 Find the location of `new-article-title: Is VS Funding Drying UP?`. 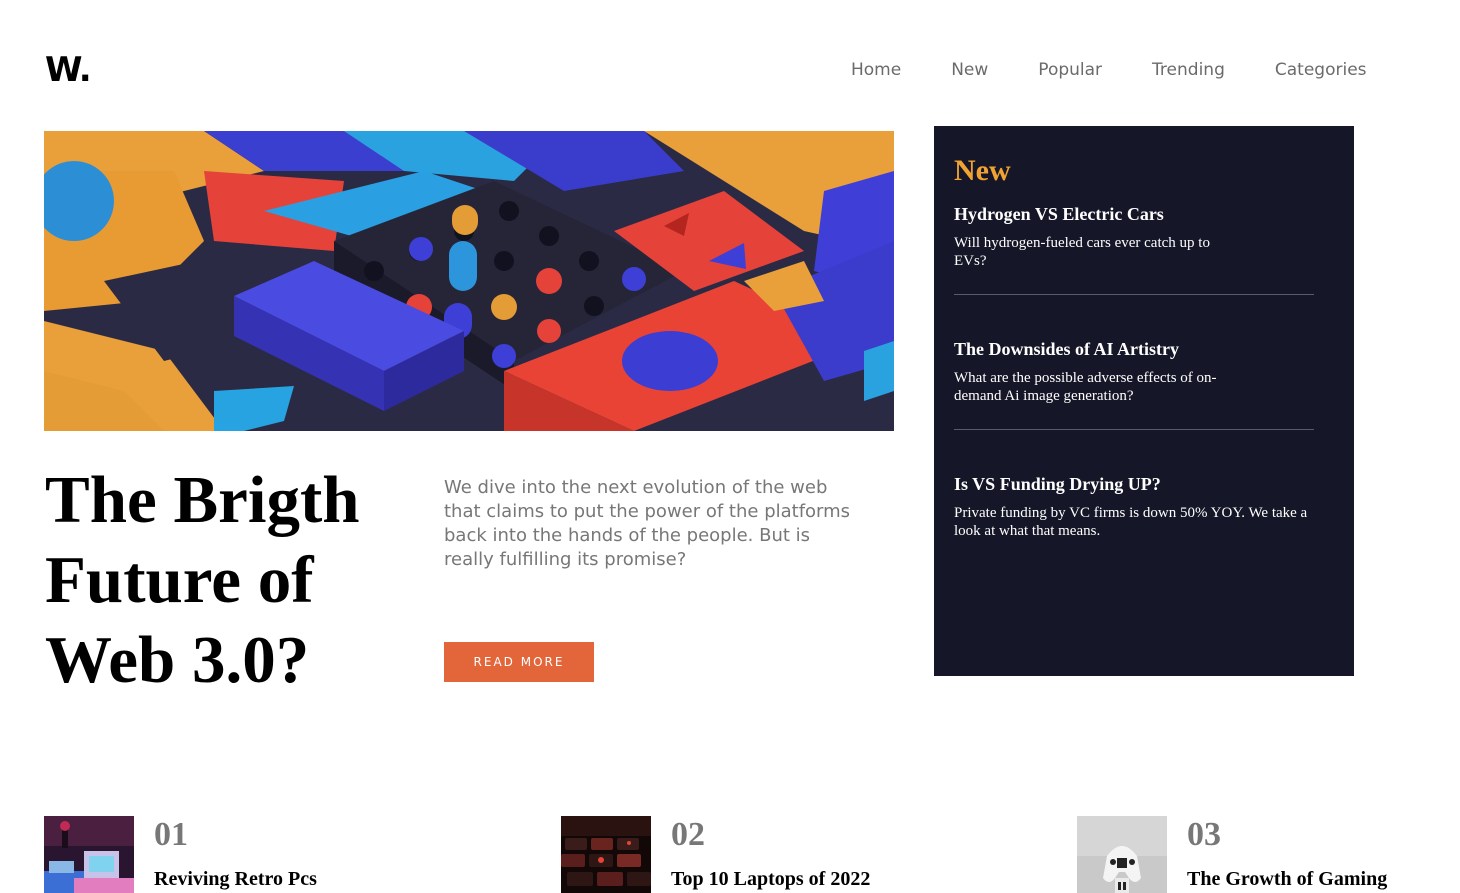

new-article-title: Is VS Funding Drying UP? is located at coordinates (1144, 484).